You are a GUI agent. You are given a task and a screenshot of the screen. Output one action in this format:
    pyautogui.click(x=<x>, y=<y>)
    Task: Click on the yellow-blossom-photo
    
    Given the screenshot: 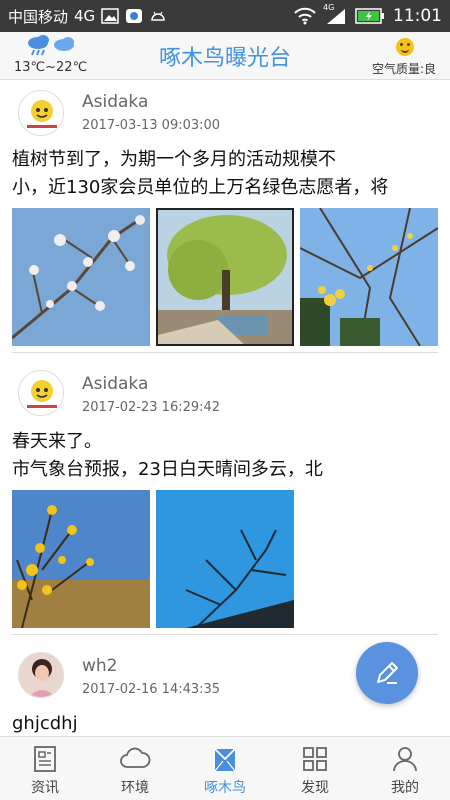 What is the action you would take?
    pyautogui.click(x=369, y=277)
    